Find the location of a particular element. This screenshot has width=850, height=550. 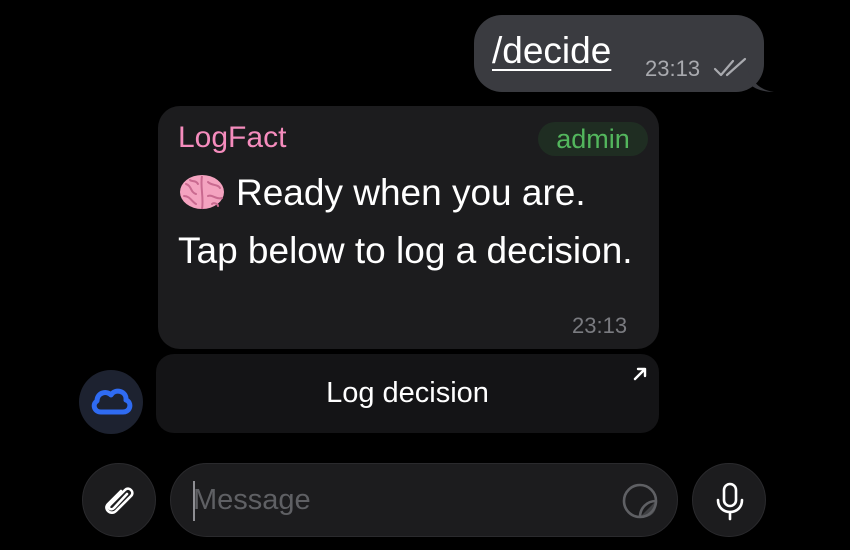

outgoing-bubble-tail is located at coordinates (761, 81).